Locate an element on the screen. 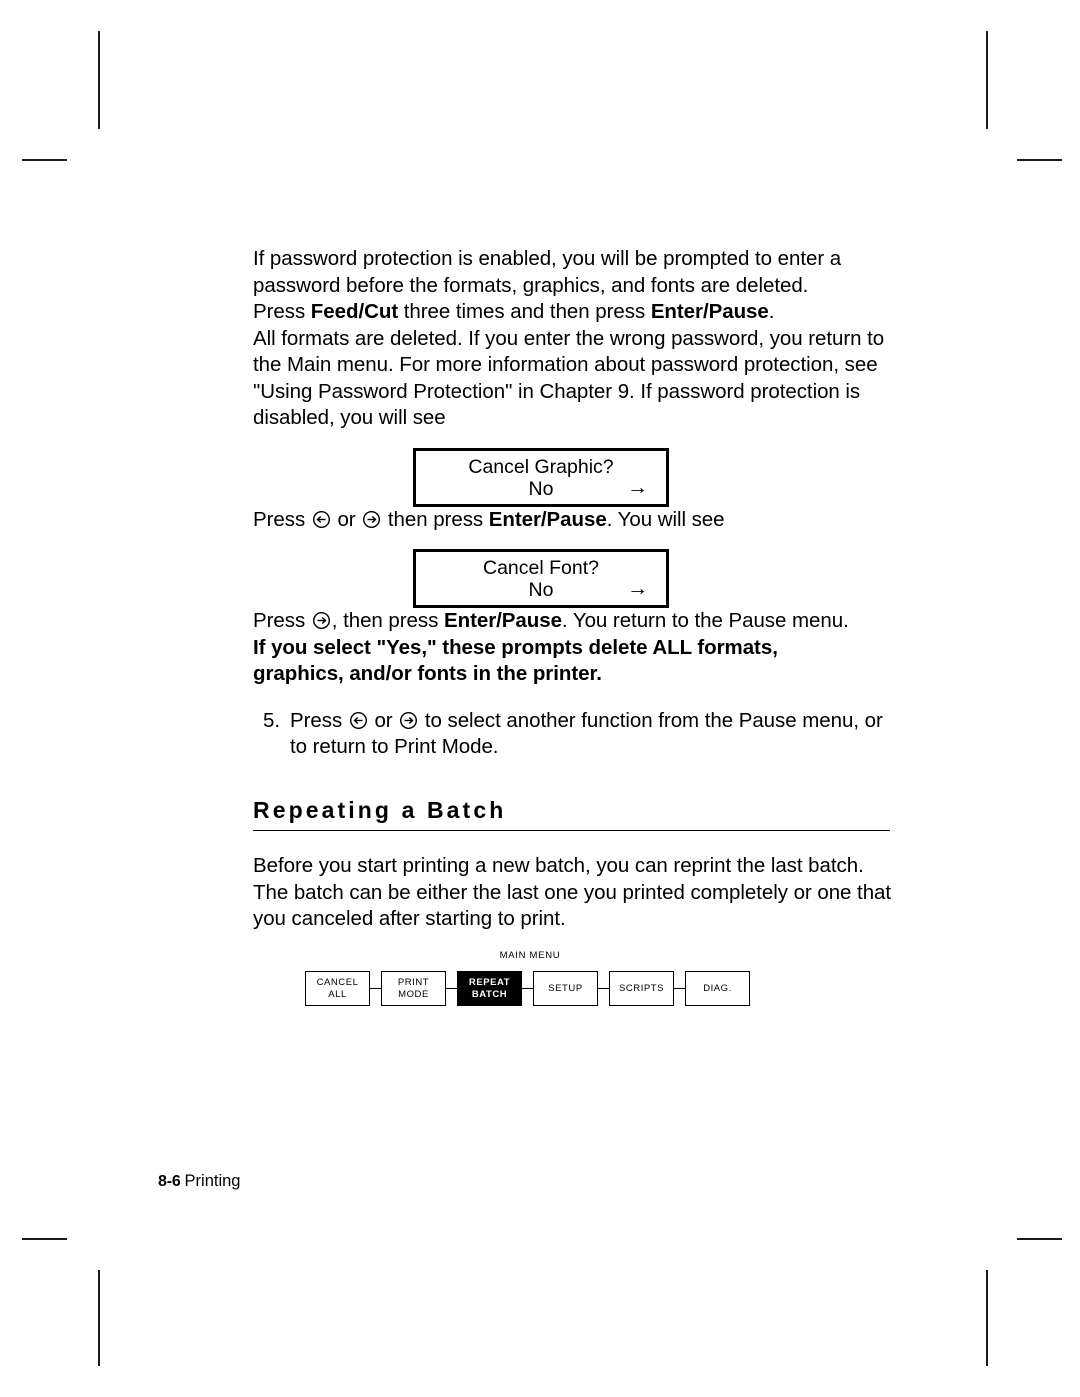 The width and height of the screenshot is (1080, 1397). crop-mark-top-right-horizontal is located at coordinates (1039, 160).